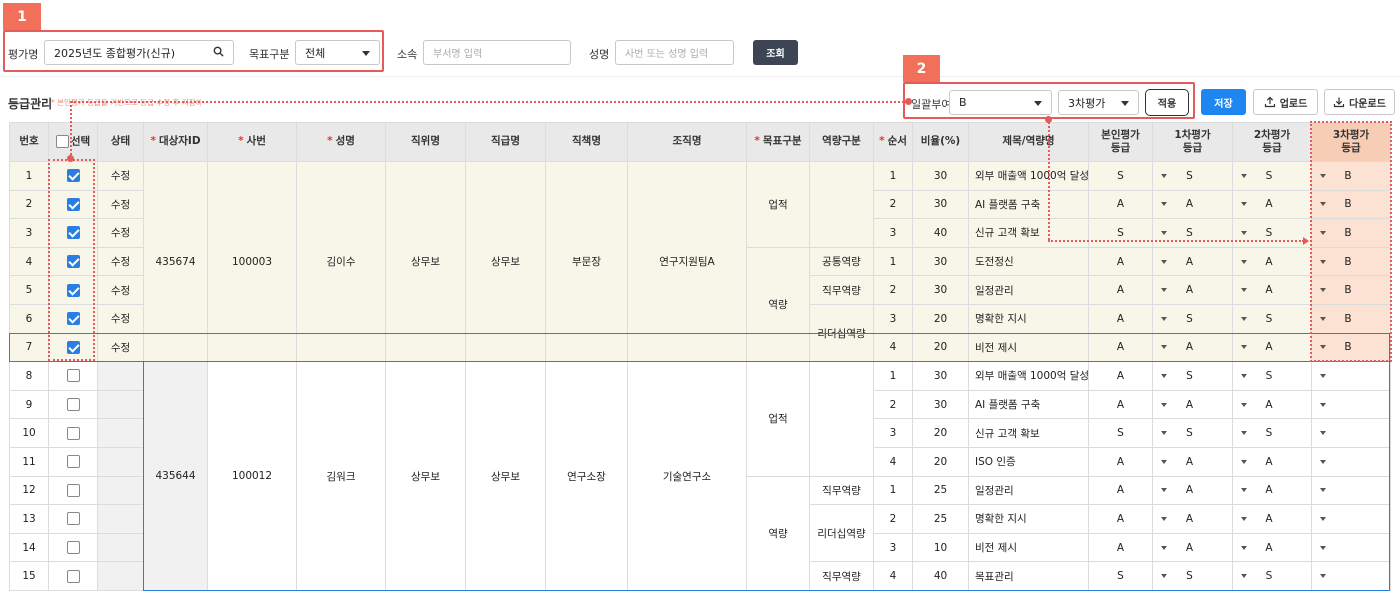 The image size is (1400, 595). What do you see at coordinates (1223, 102) in the screenshot?
I see `save-button: 저장` at bounding box center [1223, 102].